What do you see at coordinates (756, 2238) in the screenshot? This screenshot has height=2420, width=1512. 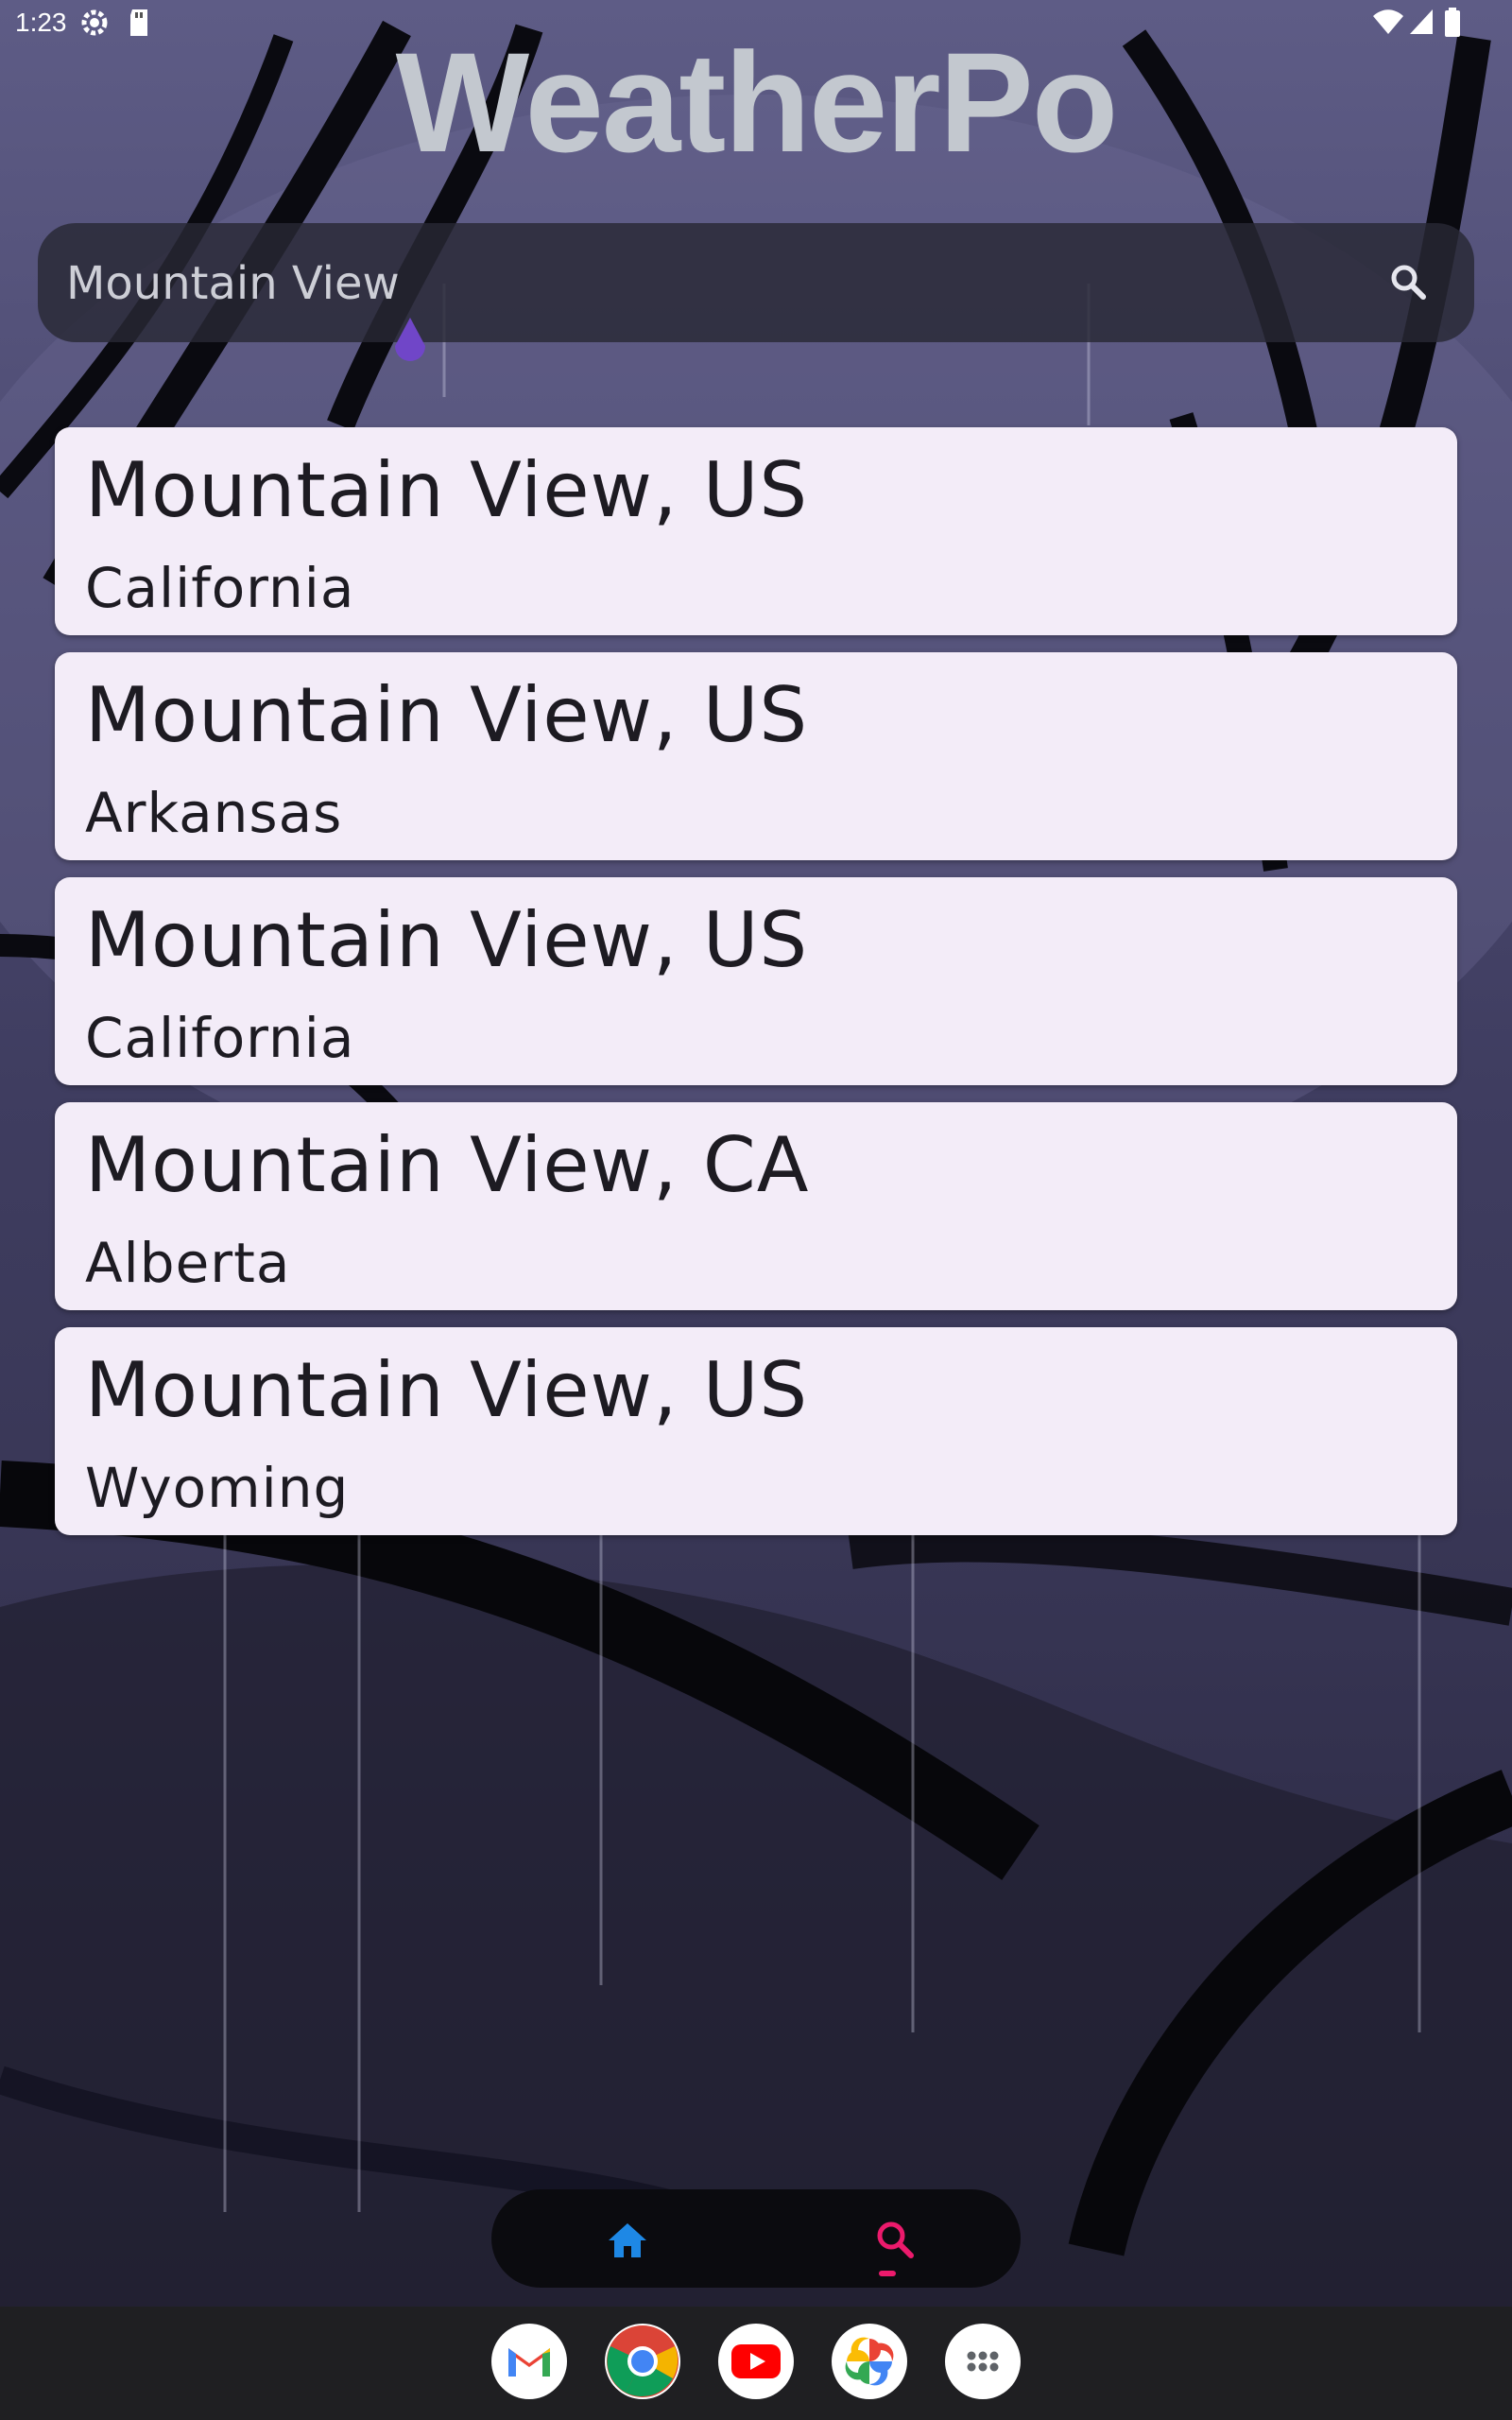 I see `bottom-navigation` at bounding box center [756, 2238].